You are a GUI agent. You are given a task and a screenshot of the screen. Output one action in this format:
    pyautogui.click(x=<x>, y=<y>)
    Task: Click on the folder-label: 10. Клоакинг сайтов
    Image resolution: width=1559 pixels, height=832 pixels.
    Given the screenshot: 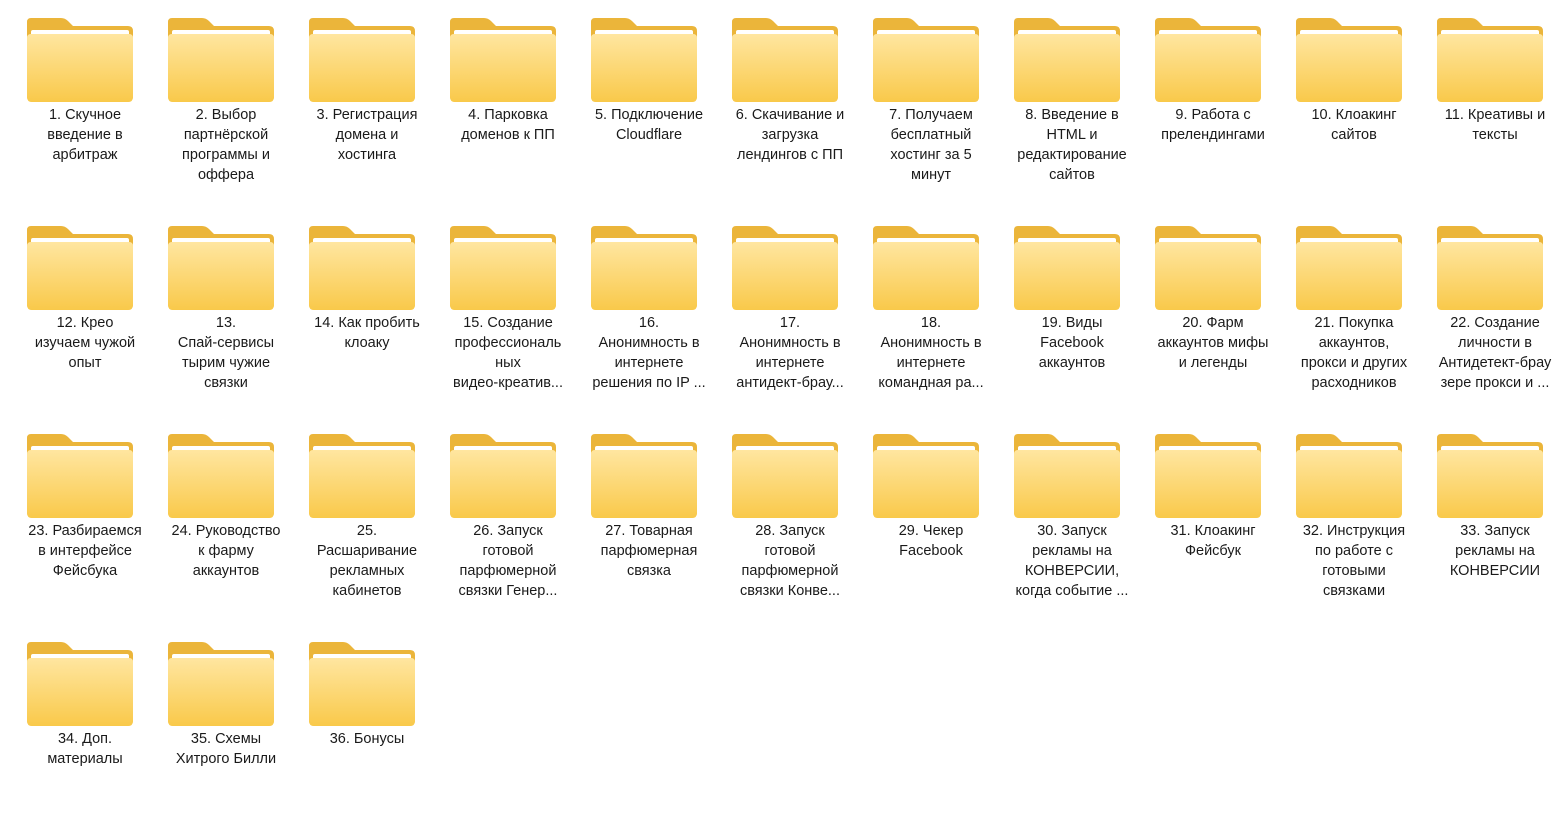 What is the action you would take?
    pyautogui.click(x=1354, y=125)
    